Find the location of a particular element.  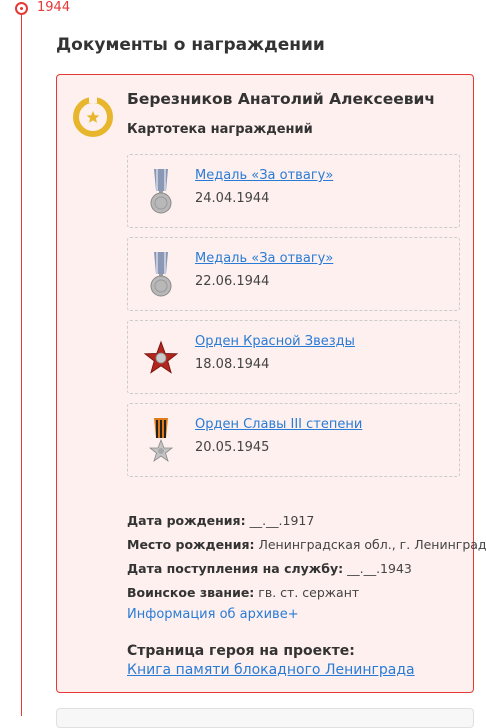

award-date: 20.05.1945 is located at coordinates (232, 447).